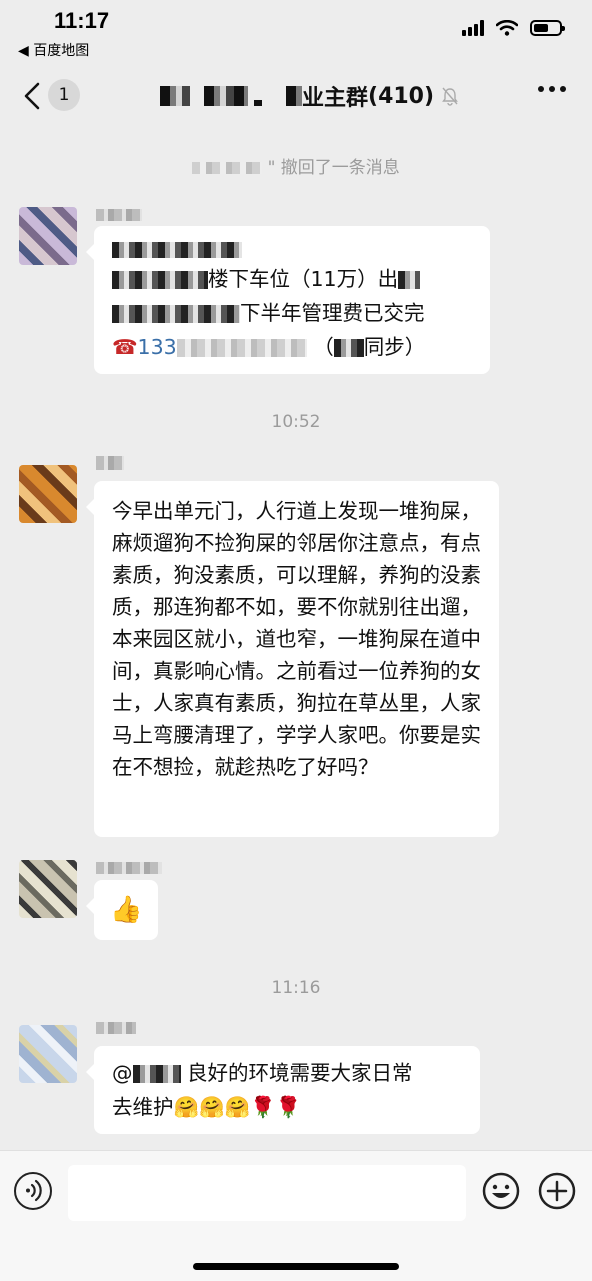 The width and height of the screenshot is (592, 1281). Describe the element at coordinates (401, 96) in the screenshot. I see `member-count: (410)` at that location.